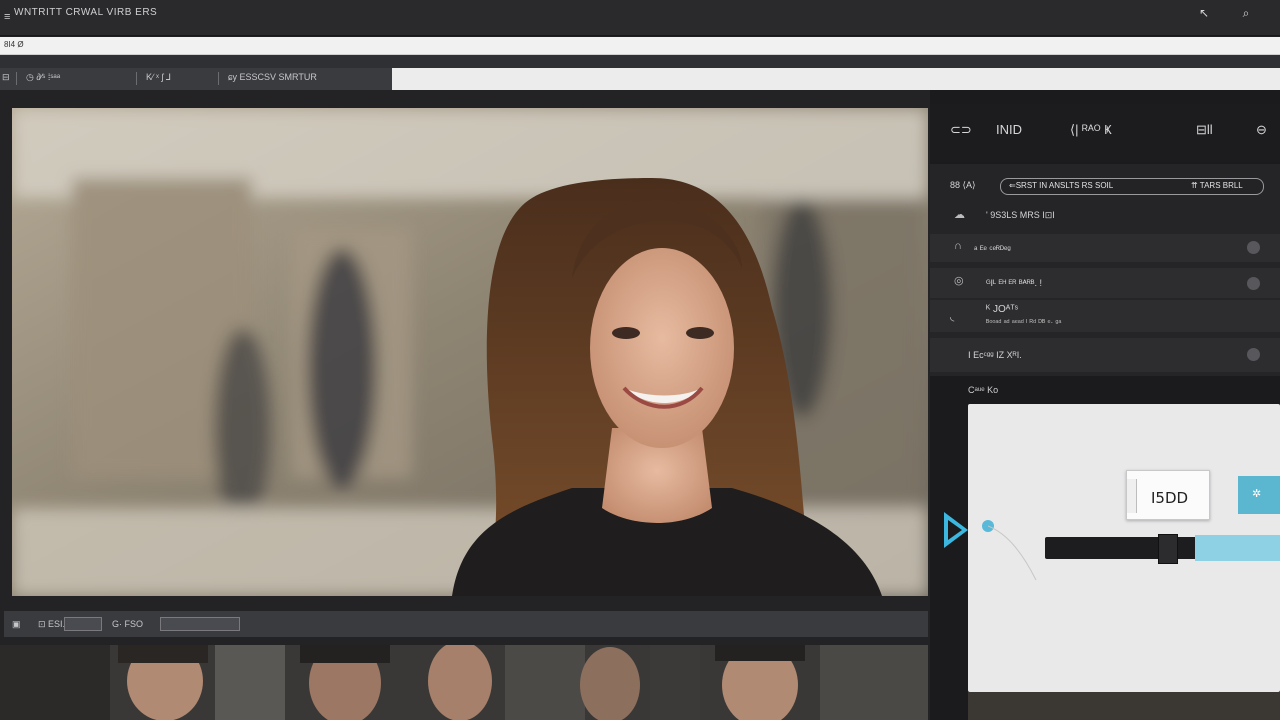  I want to click on list-item: ☁ ' 9S3LS MRS I⊡I, so click(1105, 215).